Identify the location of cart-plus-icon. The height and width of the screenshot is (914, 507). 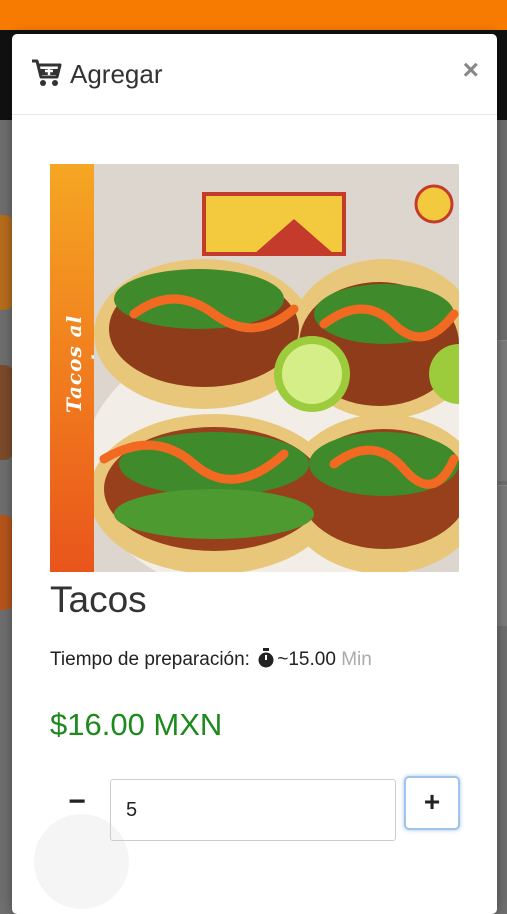
(47, 72).